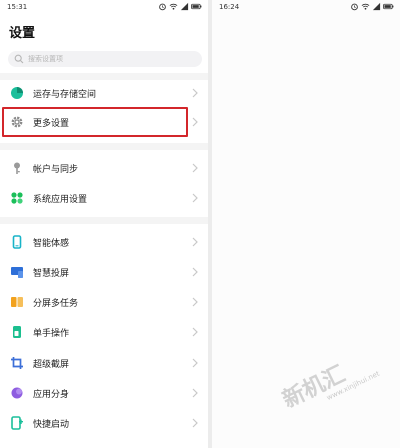 This screenshot has height=448, width=400. I want to click on settings-item-label: 运存与存储空间, so click(65, 95).